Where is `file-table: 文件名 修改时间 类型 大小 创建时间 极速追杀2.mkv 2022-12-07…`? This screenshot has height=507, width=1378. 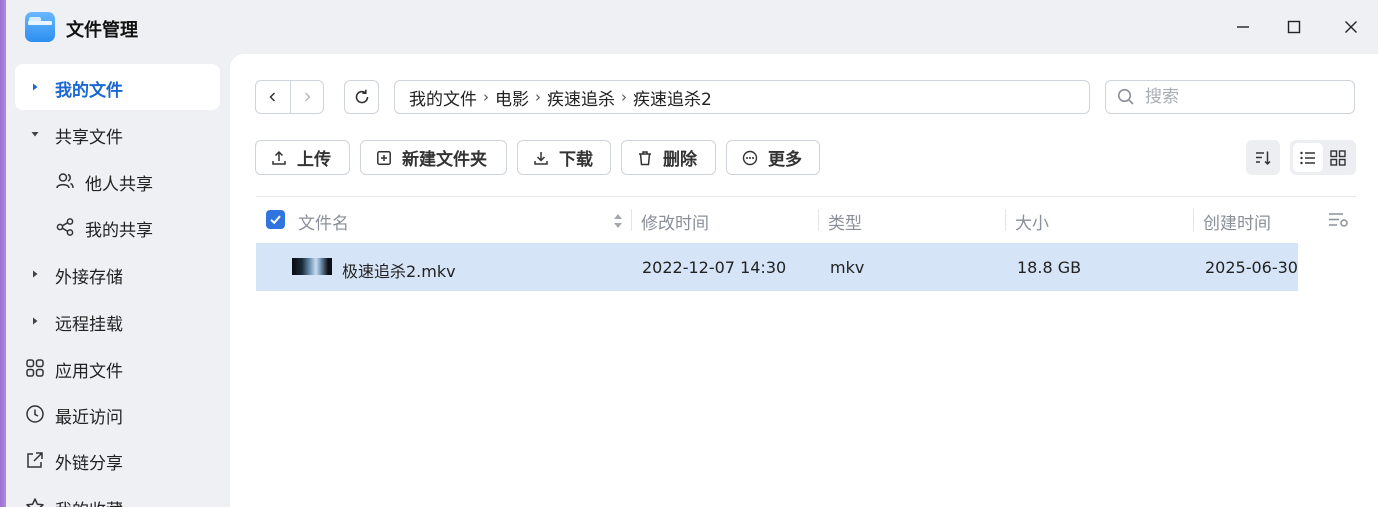
file-table: 文件名 修改时间 类型 大小 创建时间 极速追杀2.mkv 2022-12-07… is located at coordinates (806, 243).